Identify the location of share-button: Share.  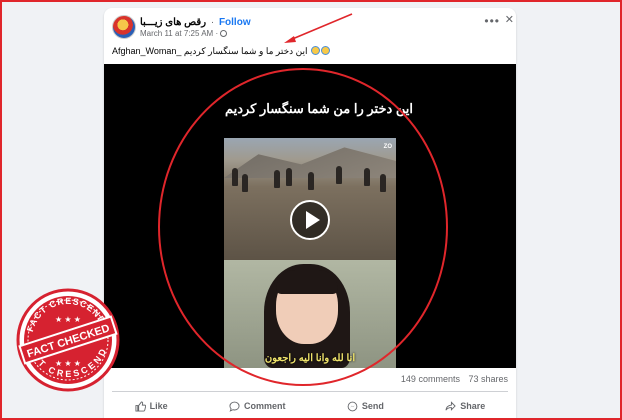
(465, 406).